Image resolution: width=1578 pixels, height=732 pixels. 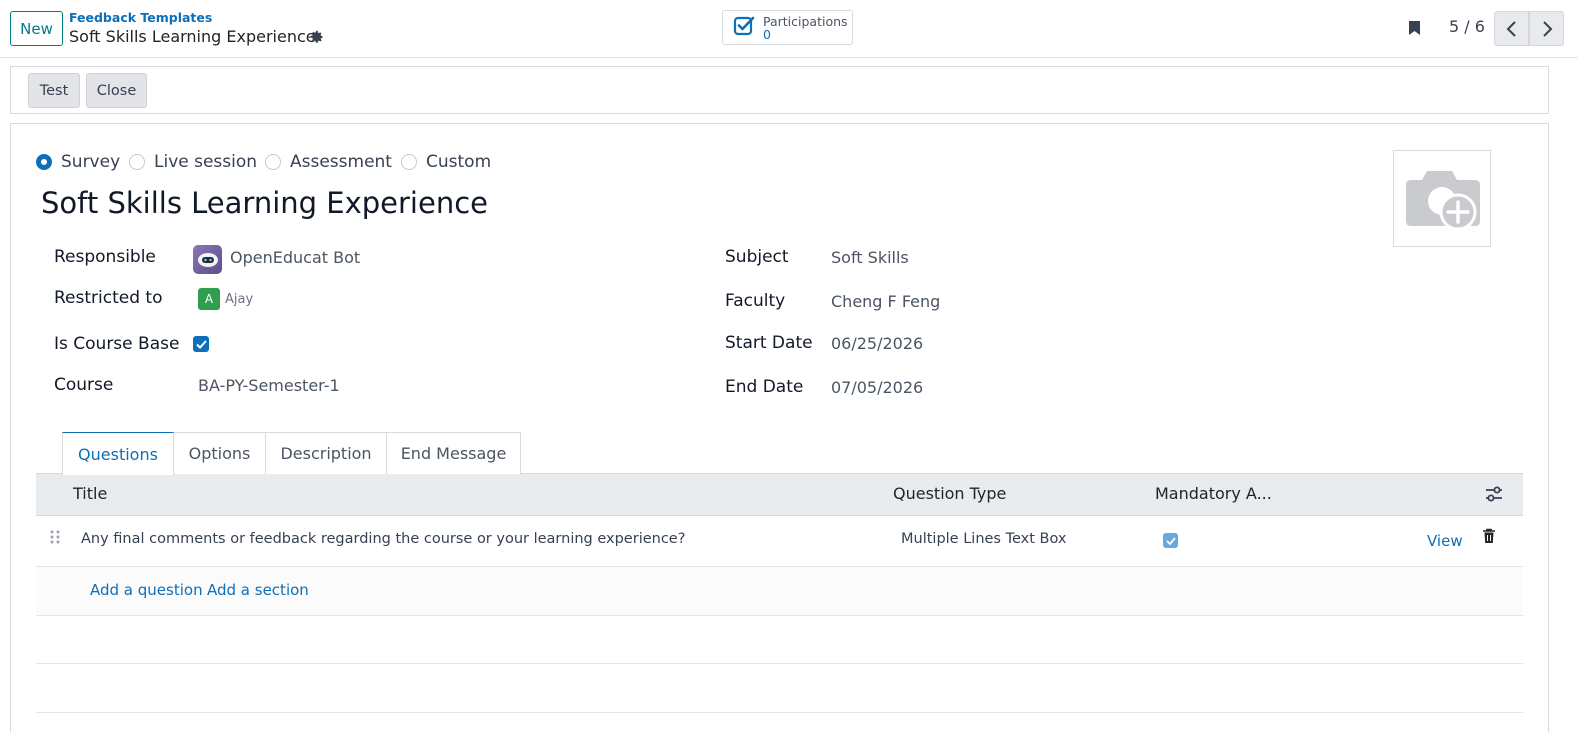 What do you see at coordinates (90, 162) in the screenshot?
I see `radio-survey-label: Survey` at bounding box center [90, 162].